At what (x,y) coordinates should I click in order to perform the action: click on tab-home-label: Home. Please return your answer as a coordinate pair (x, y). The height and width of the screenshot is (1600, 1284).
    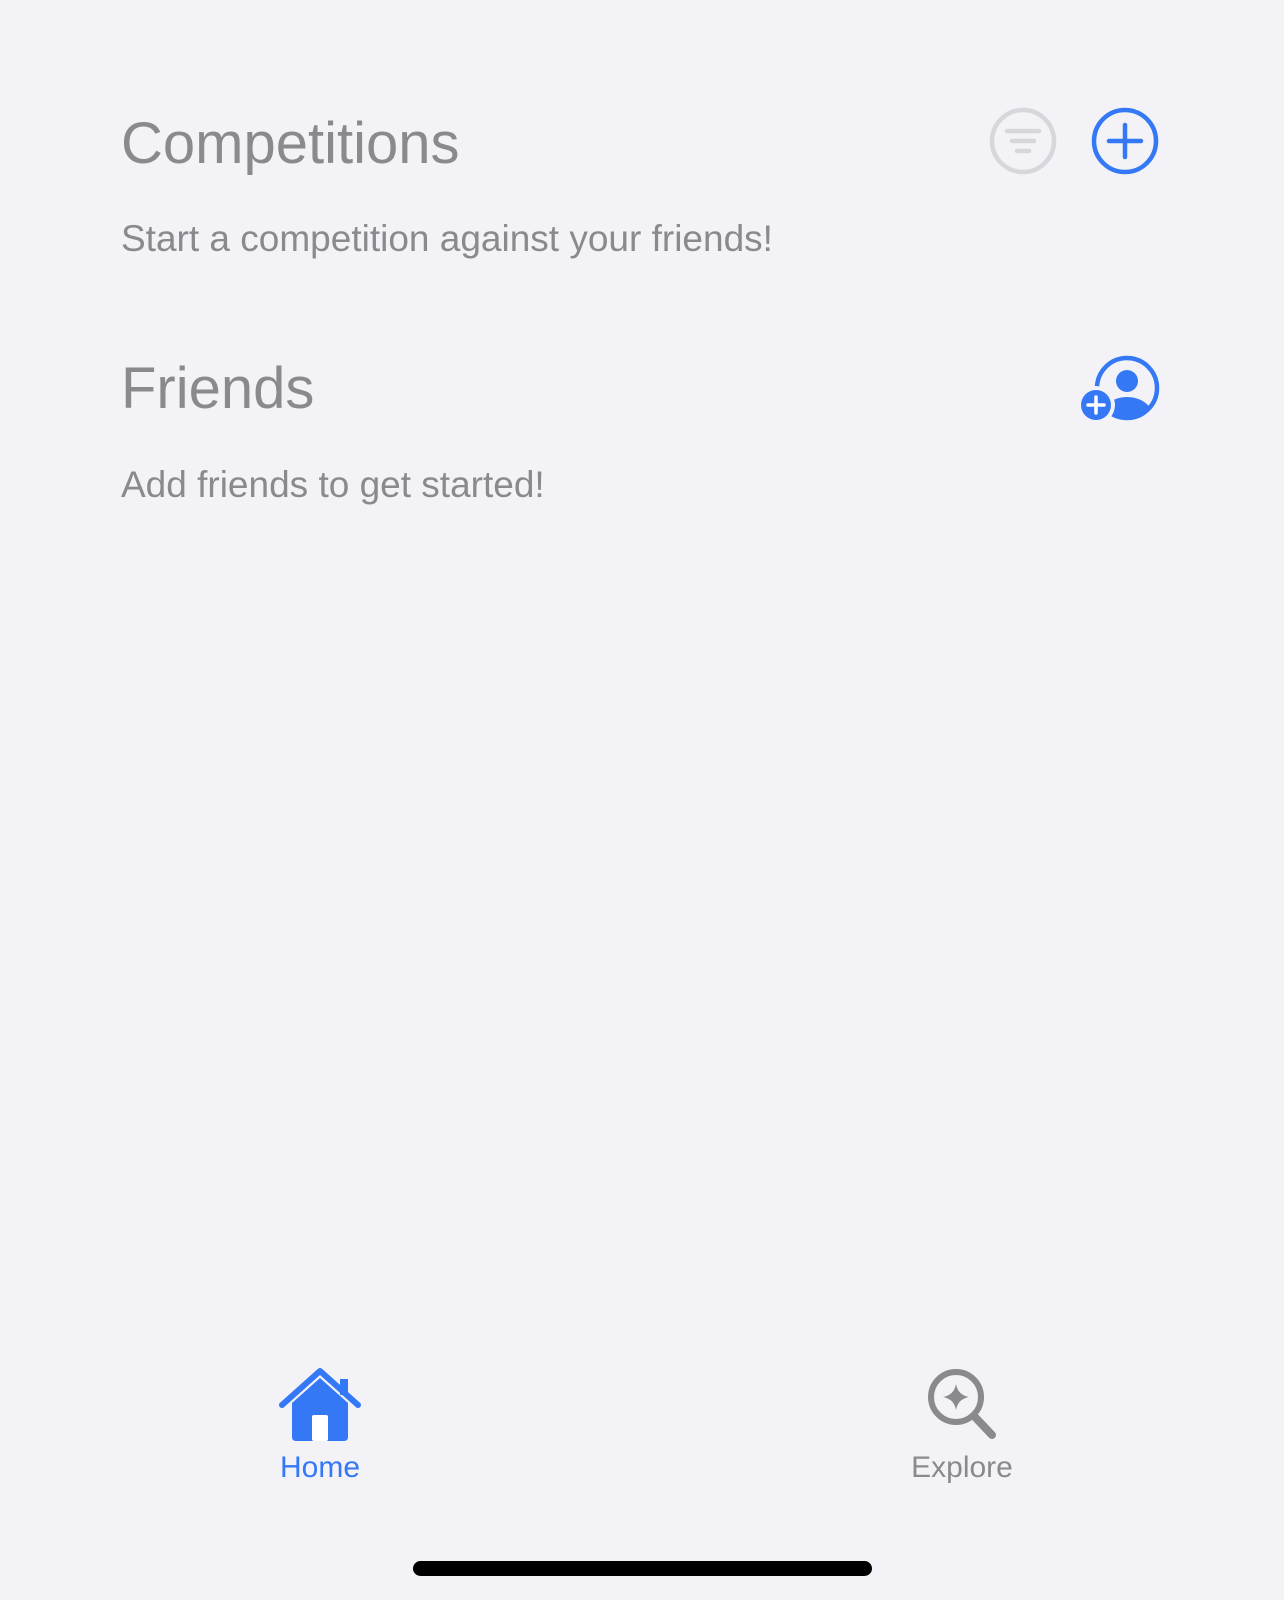
    Looking at the image, I should click on (320, 1467).